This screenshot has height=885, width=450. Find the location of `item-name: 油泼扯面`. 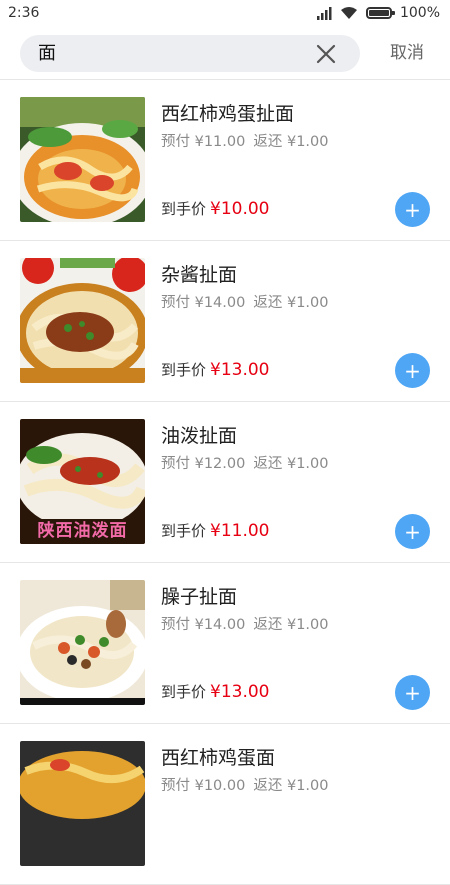

item-name: 油泼扯面 is located at coordinates (199, 436).